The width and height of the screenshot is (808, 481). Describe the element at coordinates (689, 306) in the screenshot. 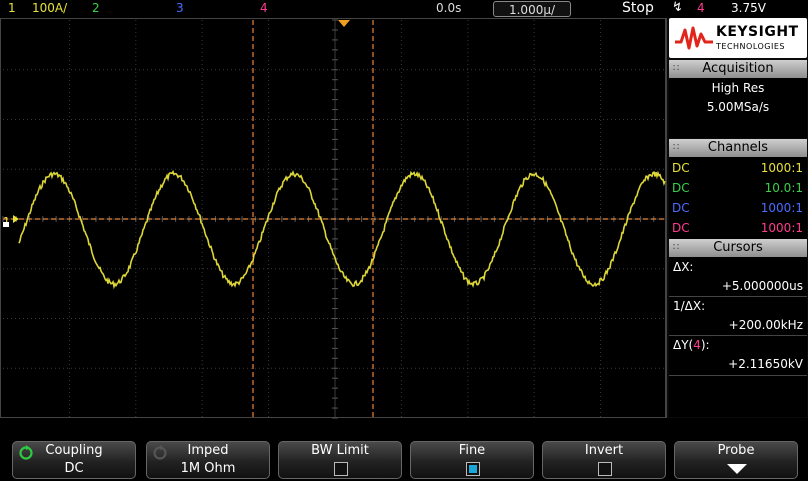

I see `inverse-delta-x-label: 1/ΔX:` at that location.